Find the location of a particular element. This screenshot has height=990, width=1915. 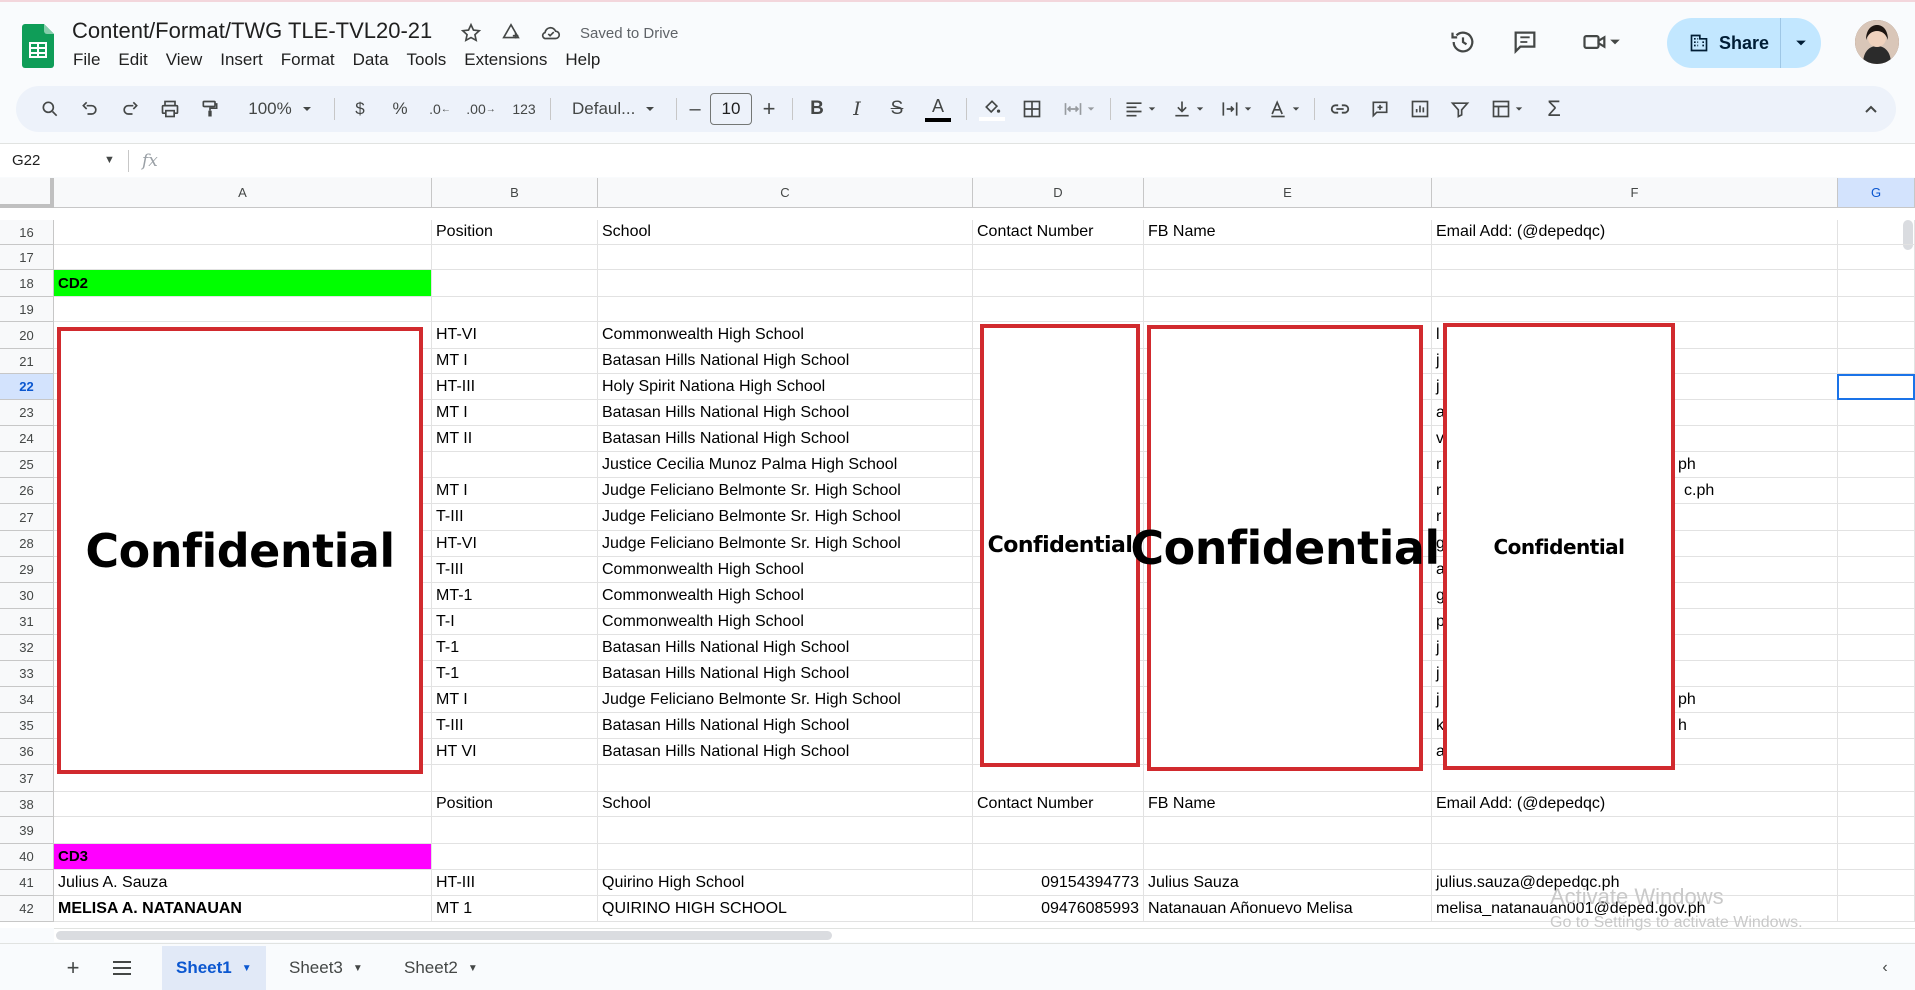

row-header: 16 is located at coordinates (27, 232).